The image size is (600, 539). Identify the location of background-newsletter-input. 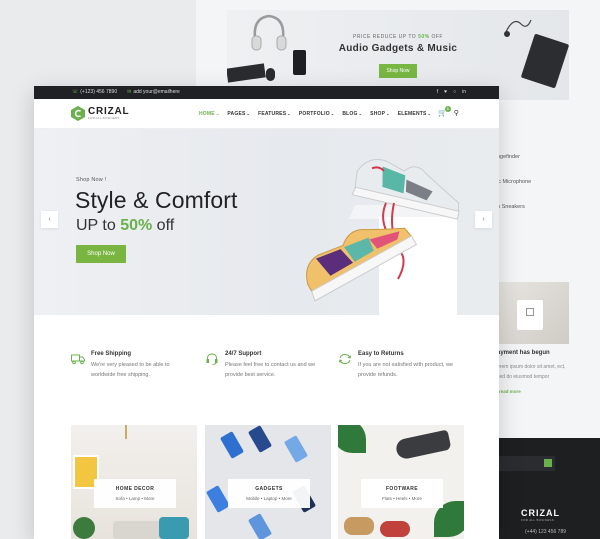
(526, 463).